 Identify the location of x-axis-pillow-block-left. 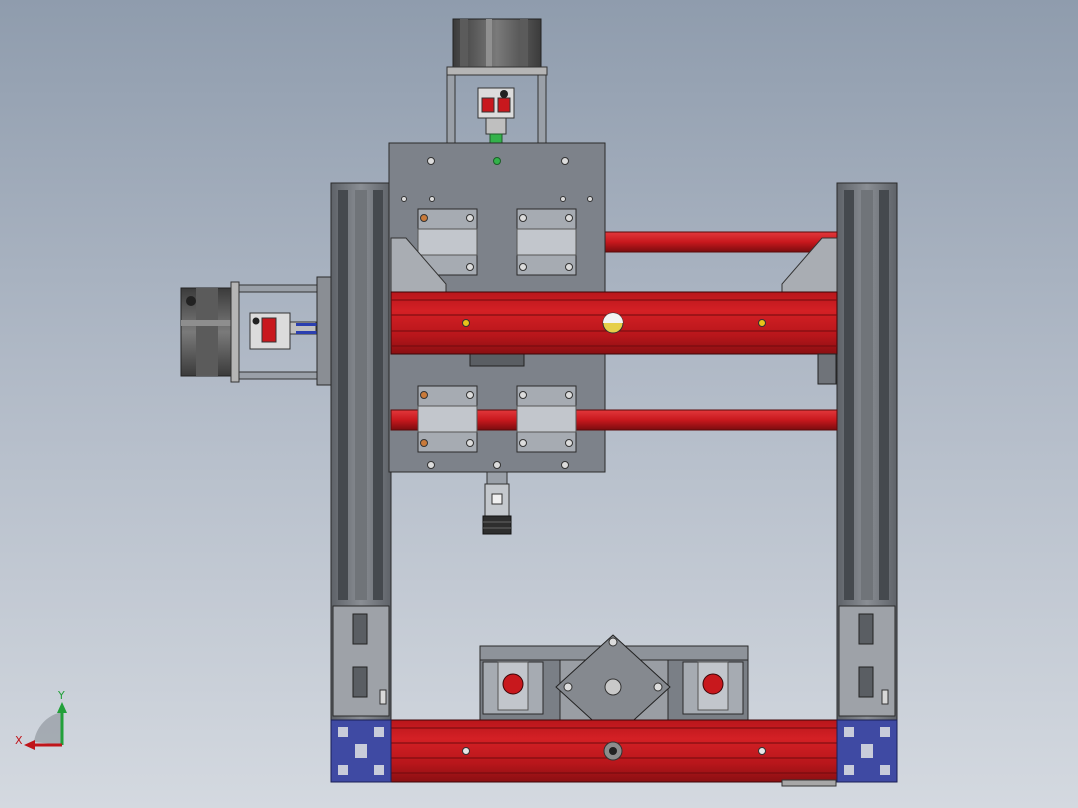
(513, 688).